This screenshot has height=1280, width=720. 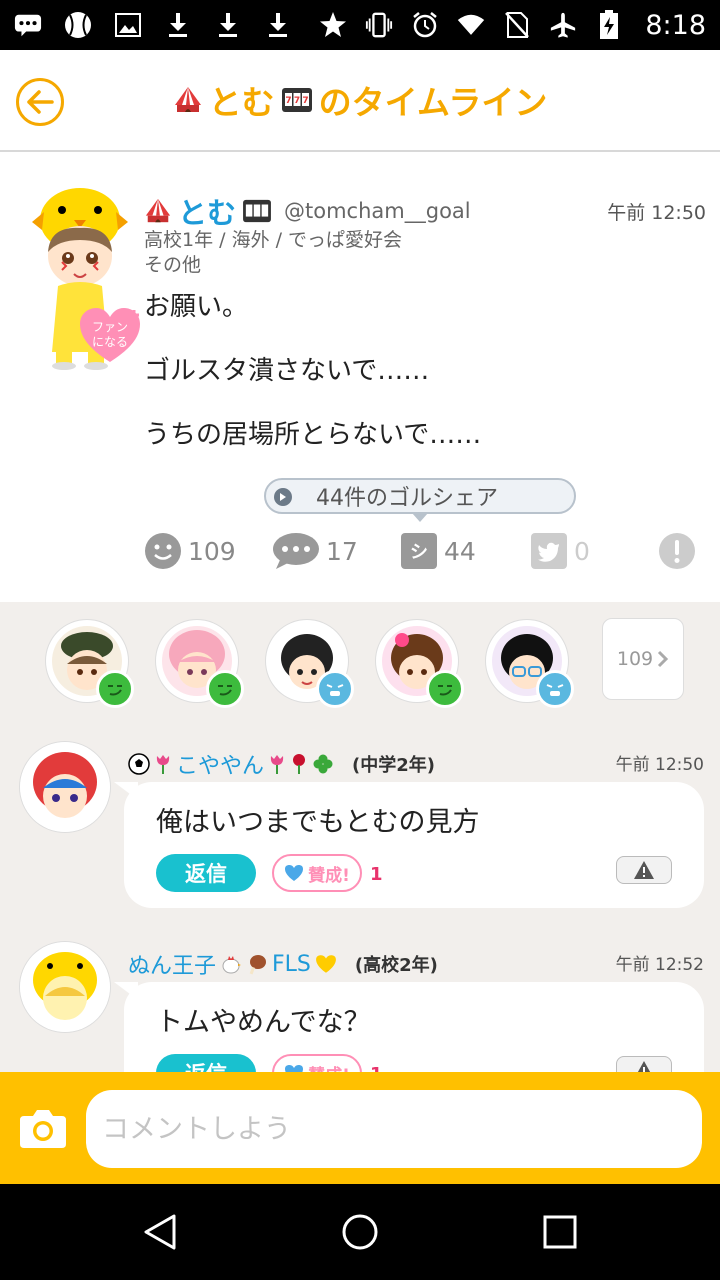 I want to click on square-recents-icon, so click(x=560, y=1232).